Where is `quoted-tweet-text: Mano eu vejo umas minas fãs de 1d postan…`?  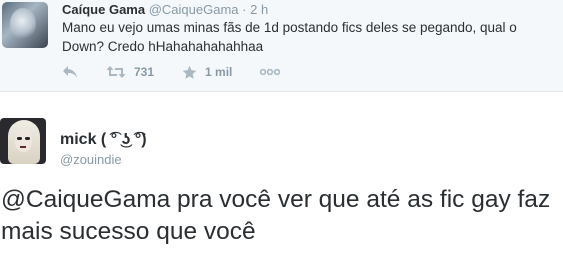 quoted-tweet-text: Mano eu vejo umas minas fãs de 1d postan… is located at coordinates (289, 37).